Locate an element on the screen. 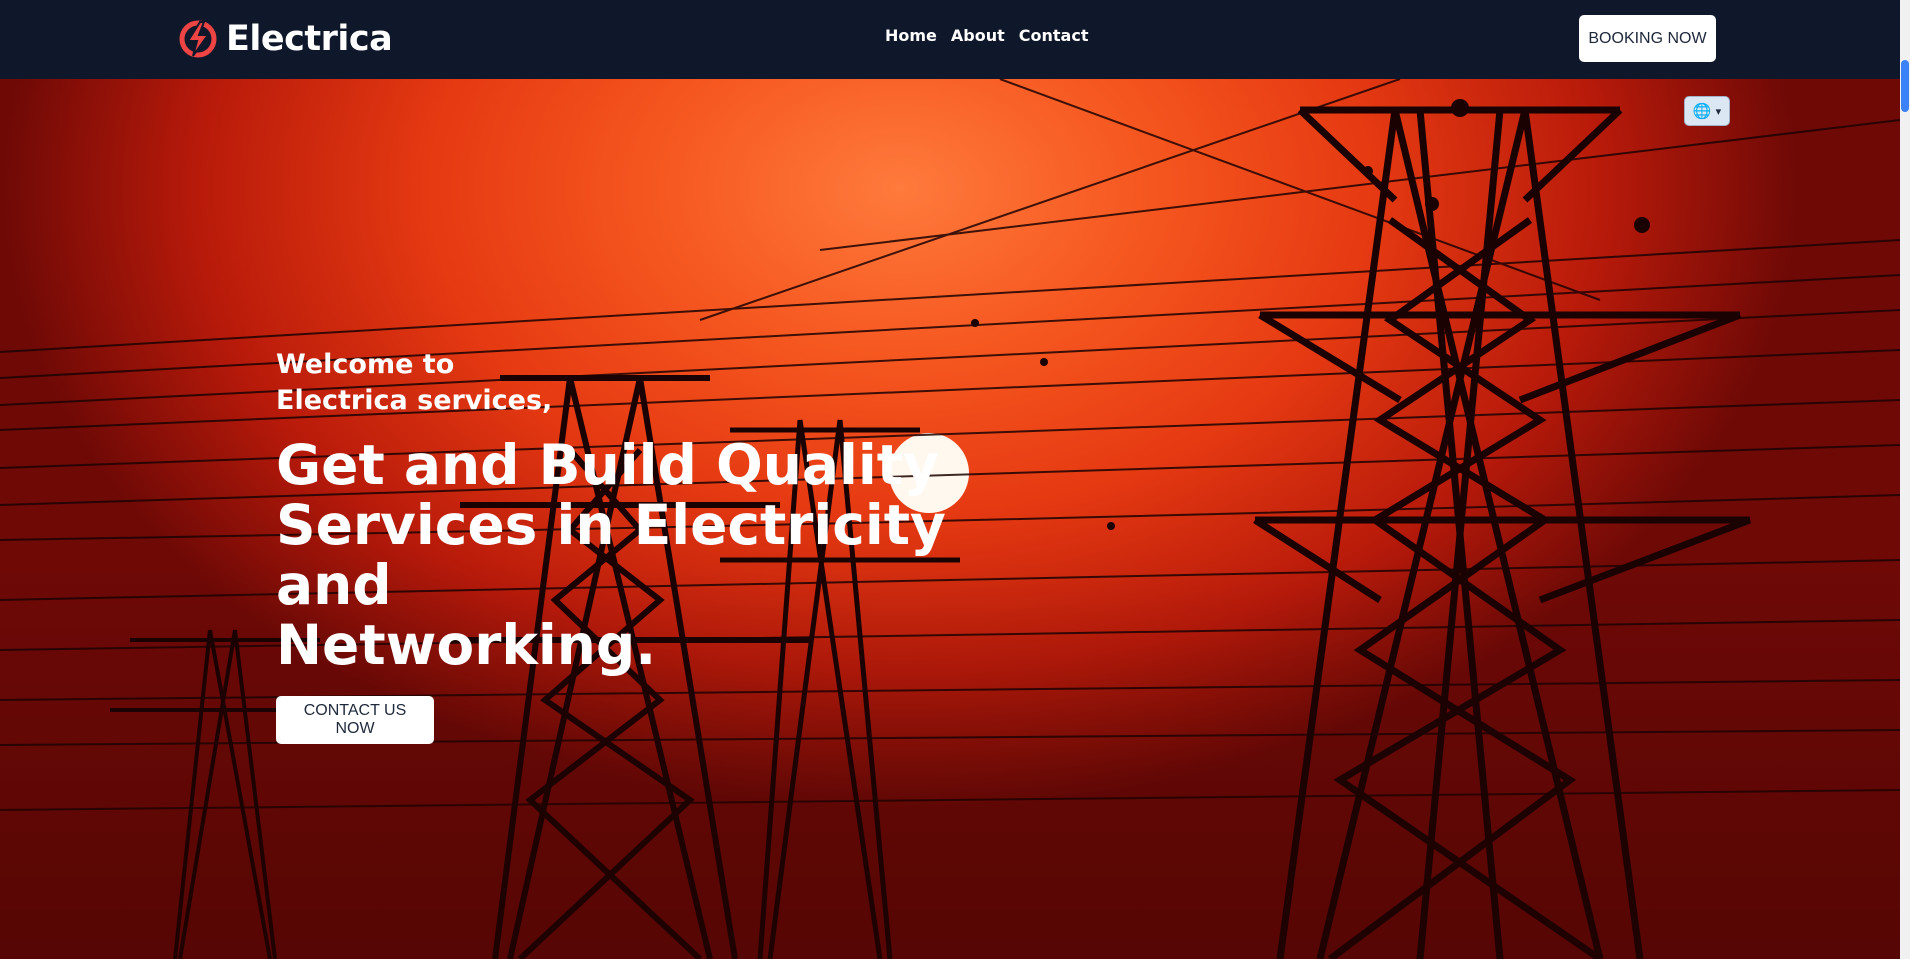 The image size is (1910, 959). contact-us-button: CONTACT US NOW is located at coordinates (355, 720).